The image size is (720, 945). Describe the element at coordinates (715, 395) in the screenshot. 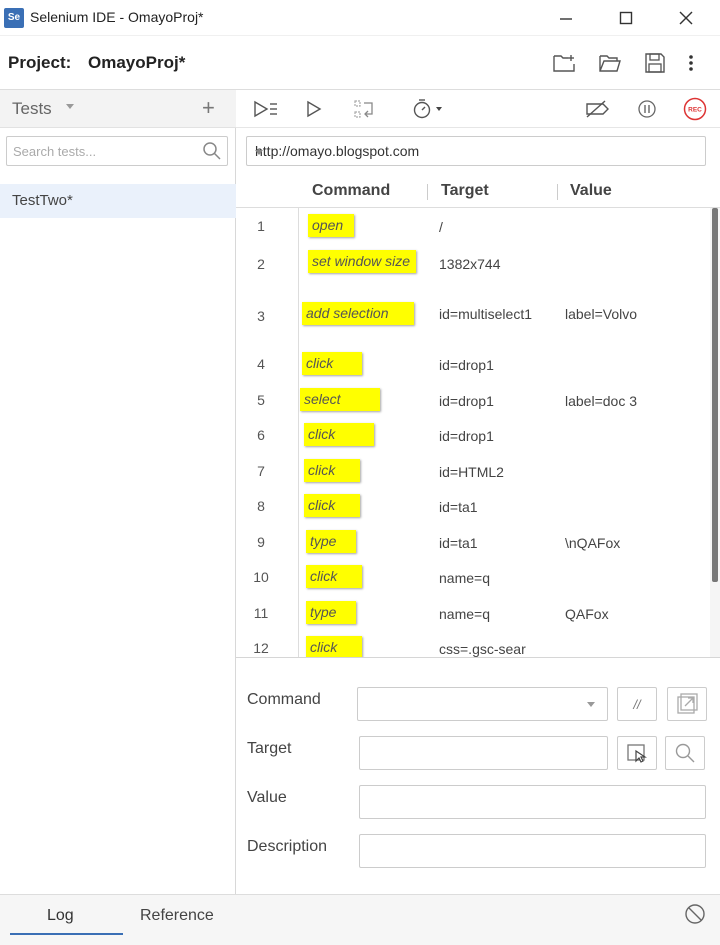

I see `scrollbar-thumb` at that location.